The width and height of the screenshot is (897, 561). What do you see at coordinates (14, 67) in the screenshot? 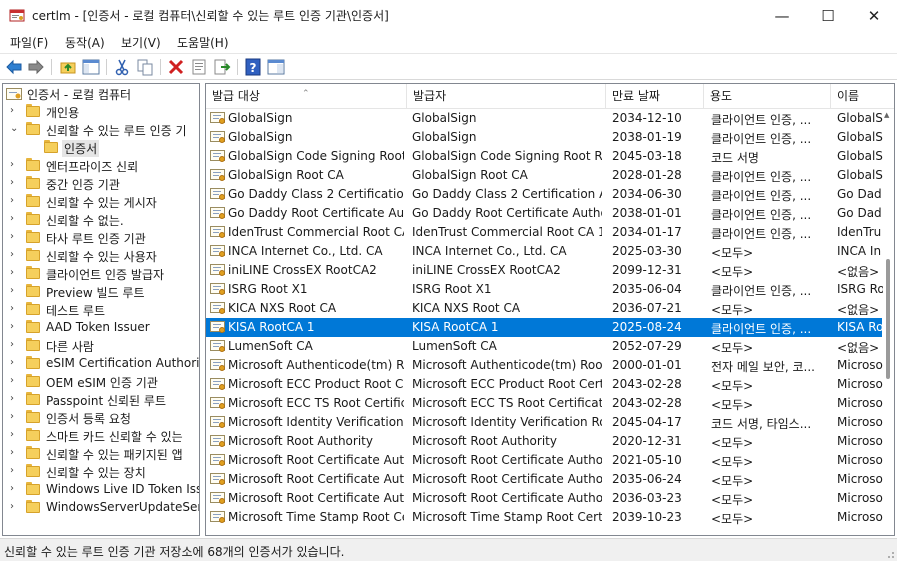
I see `back-icon` at bounding box center [14, 67].